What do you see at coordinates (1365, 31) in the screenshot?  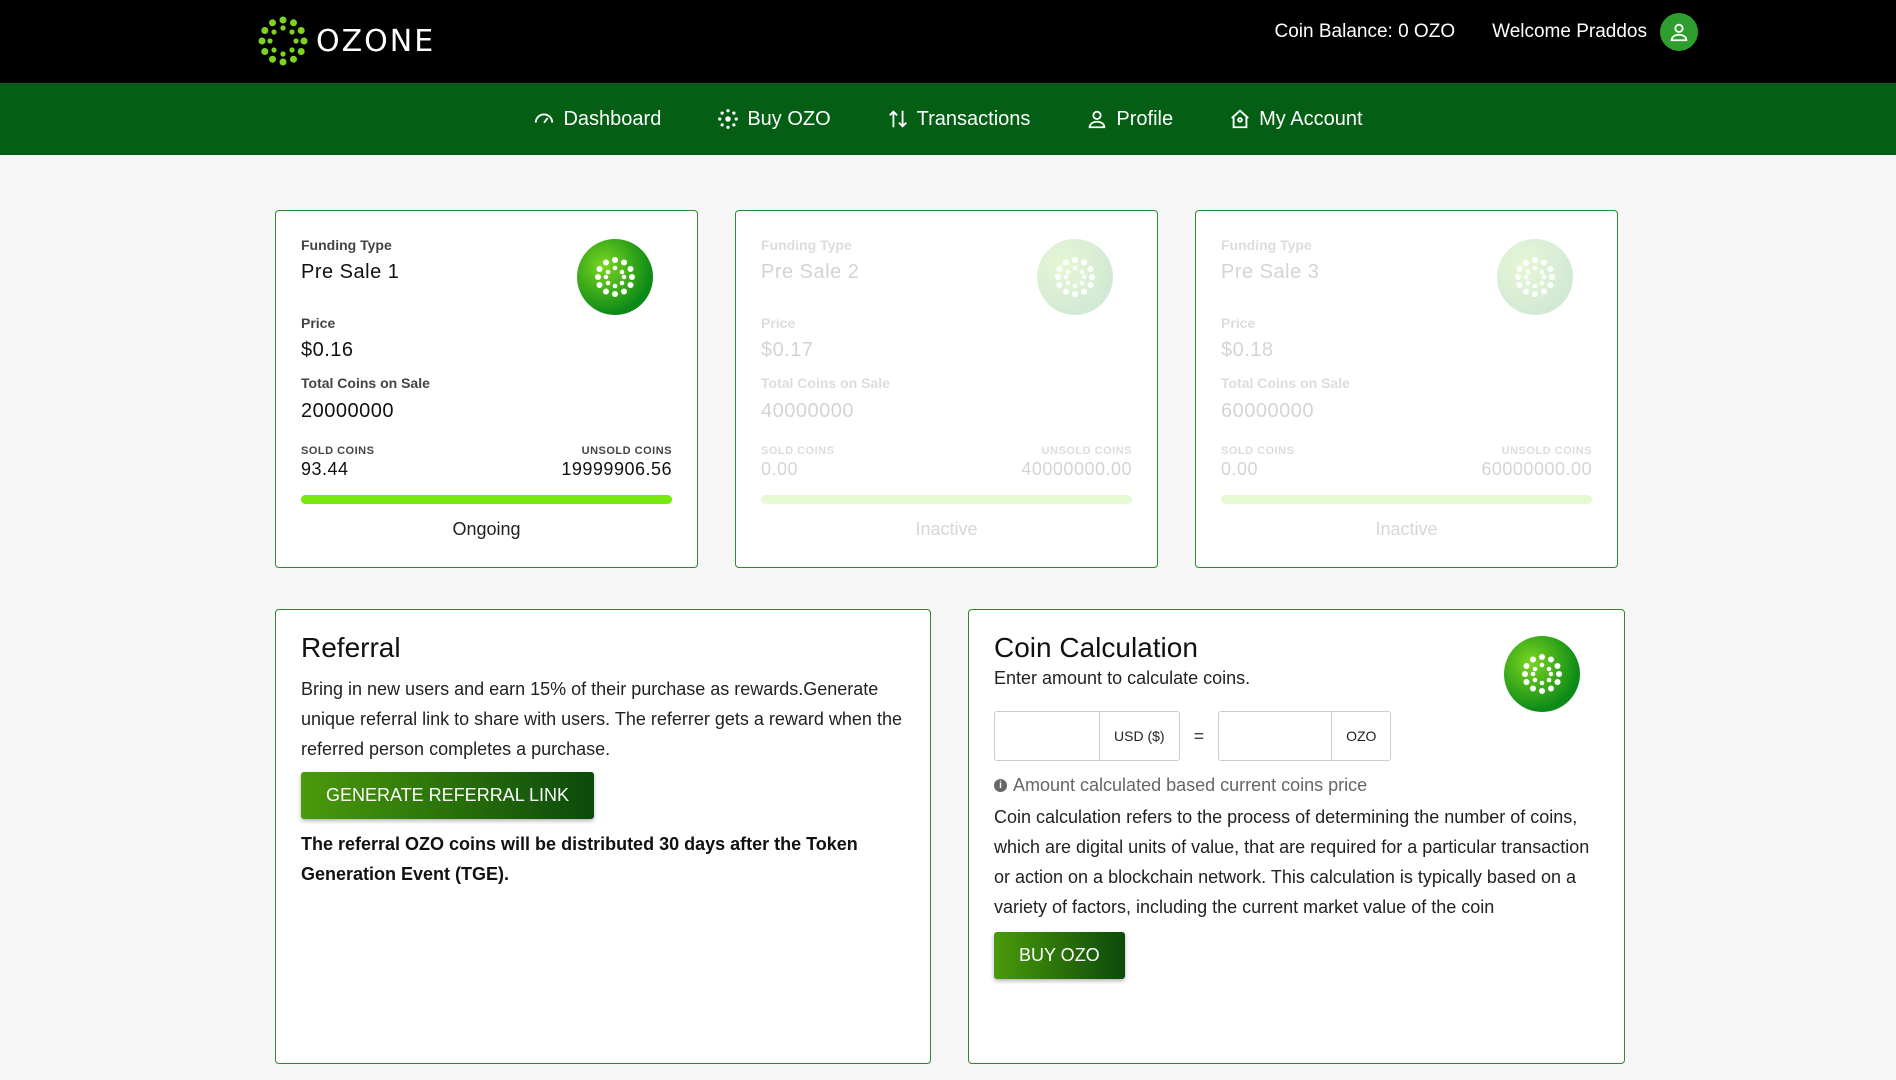 I see `coin-balance: Coin Balance: 0 OZO` at bounding box center [1365, 31].